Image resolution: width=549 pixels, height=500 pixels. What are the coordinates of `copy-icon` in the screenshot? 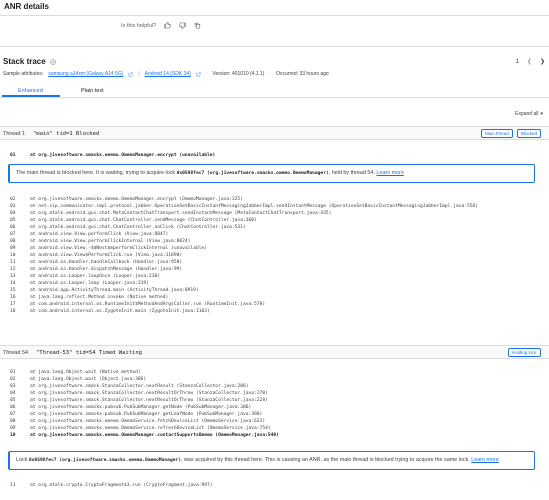 It's located at (197, 25).